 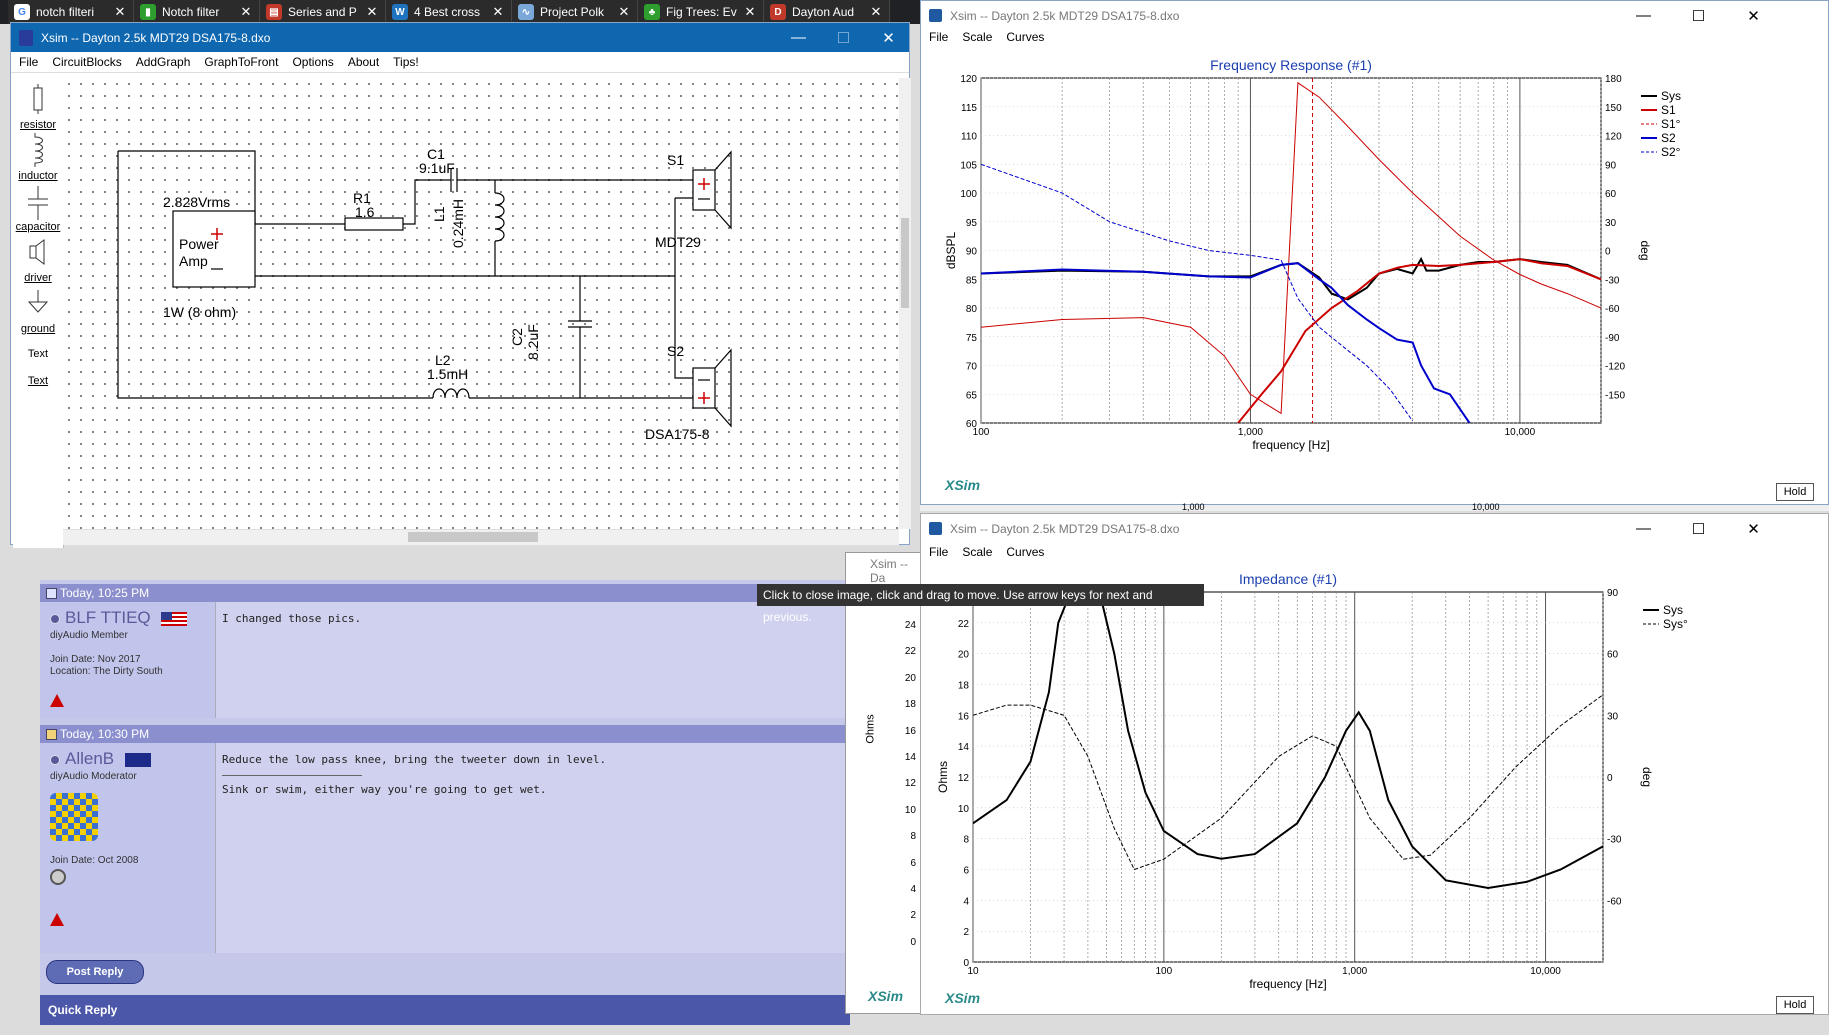 I want to click on browser-tab: ▤ Series and P ✕, so click(x=323, y=12).